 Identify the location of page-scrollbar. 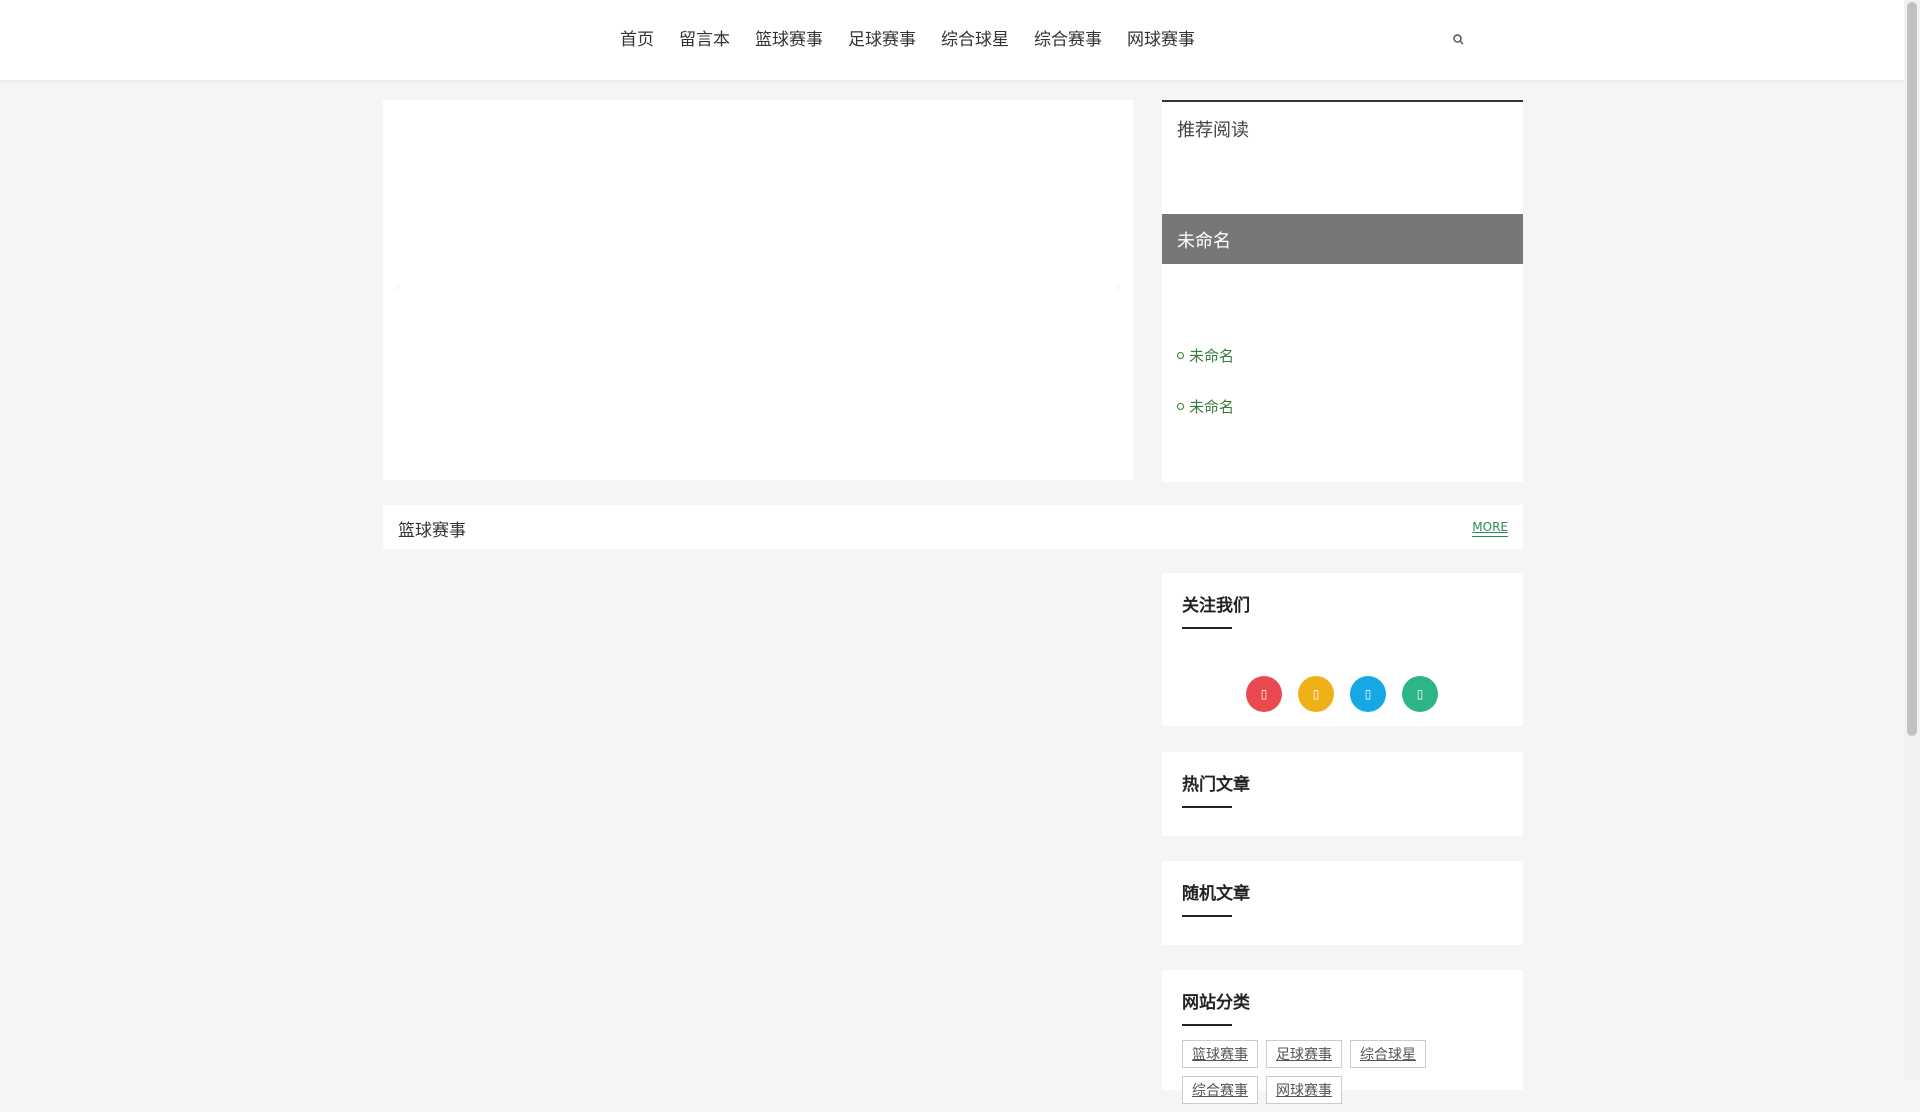
(1912, 540).